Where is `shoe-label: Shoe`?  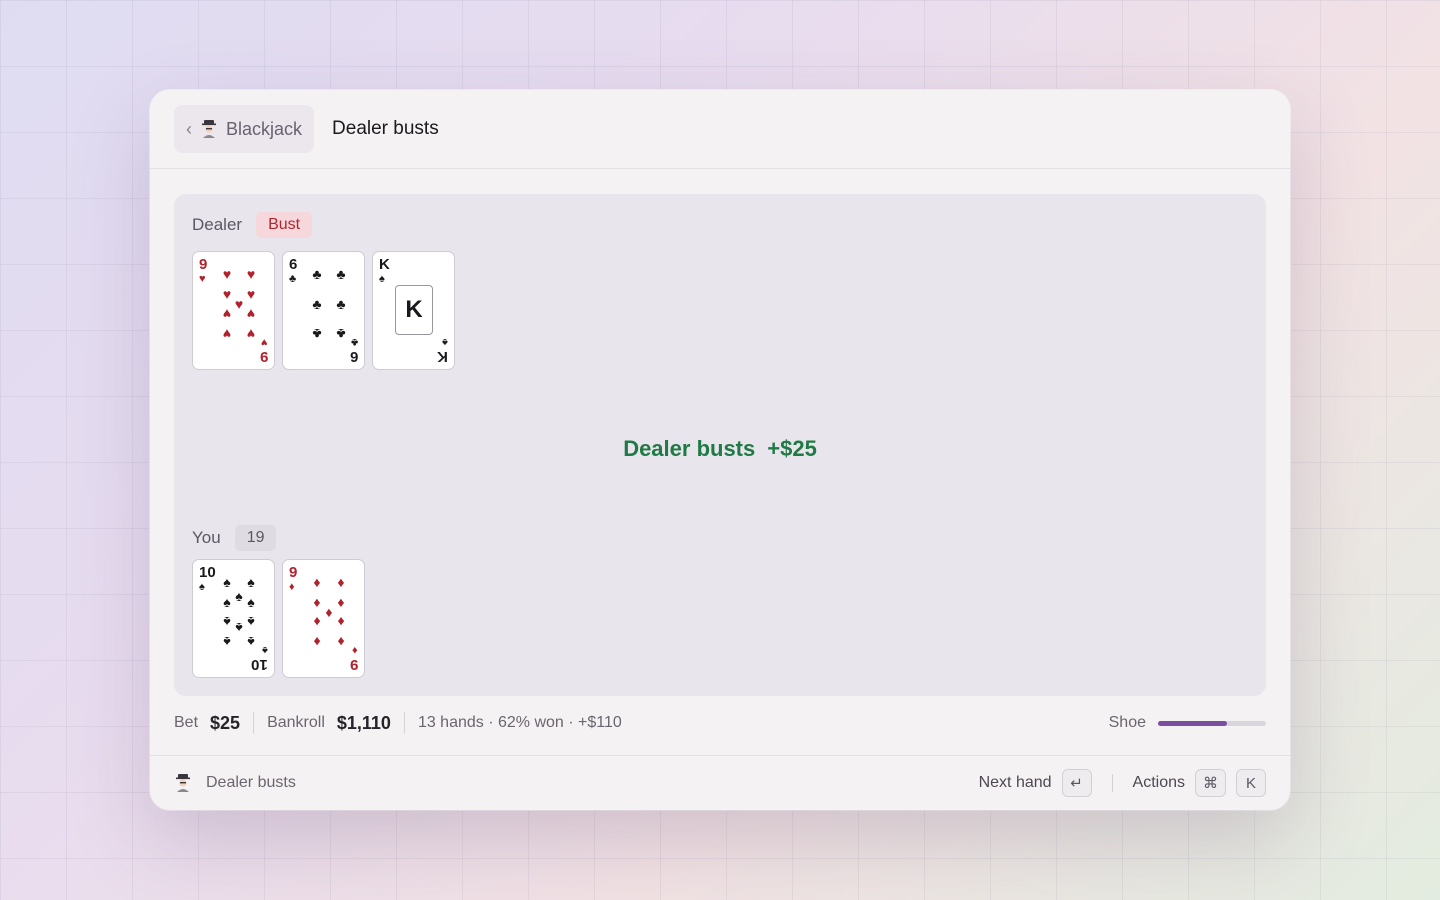
shoe-label: Shoe is located at coordinates (1127, 722).